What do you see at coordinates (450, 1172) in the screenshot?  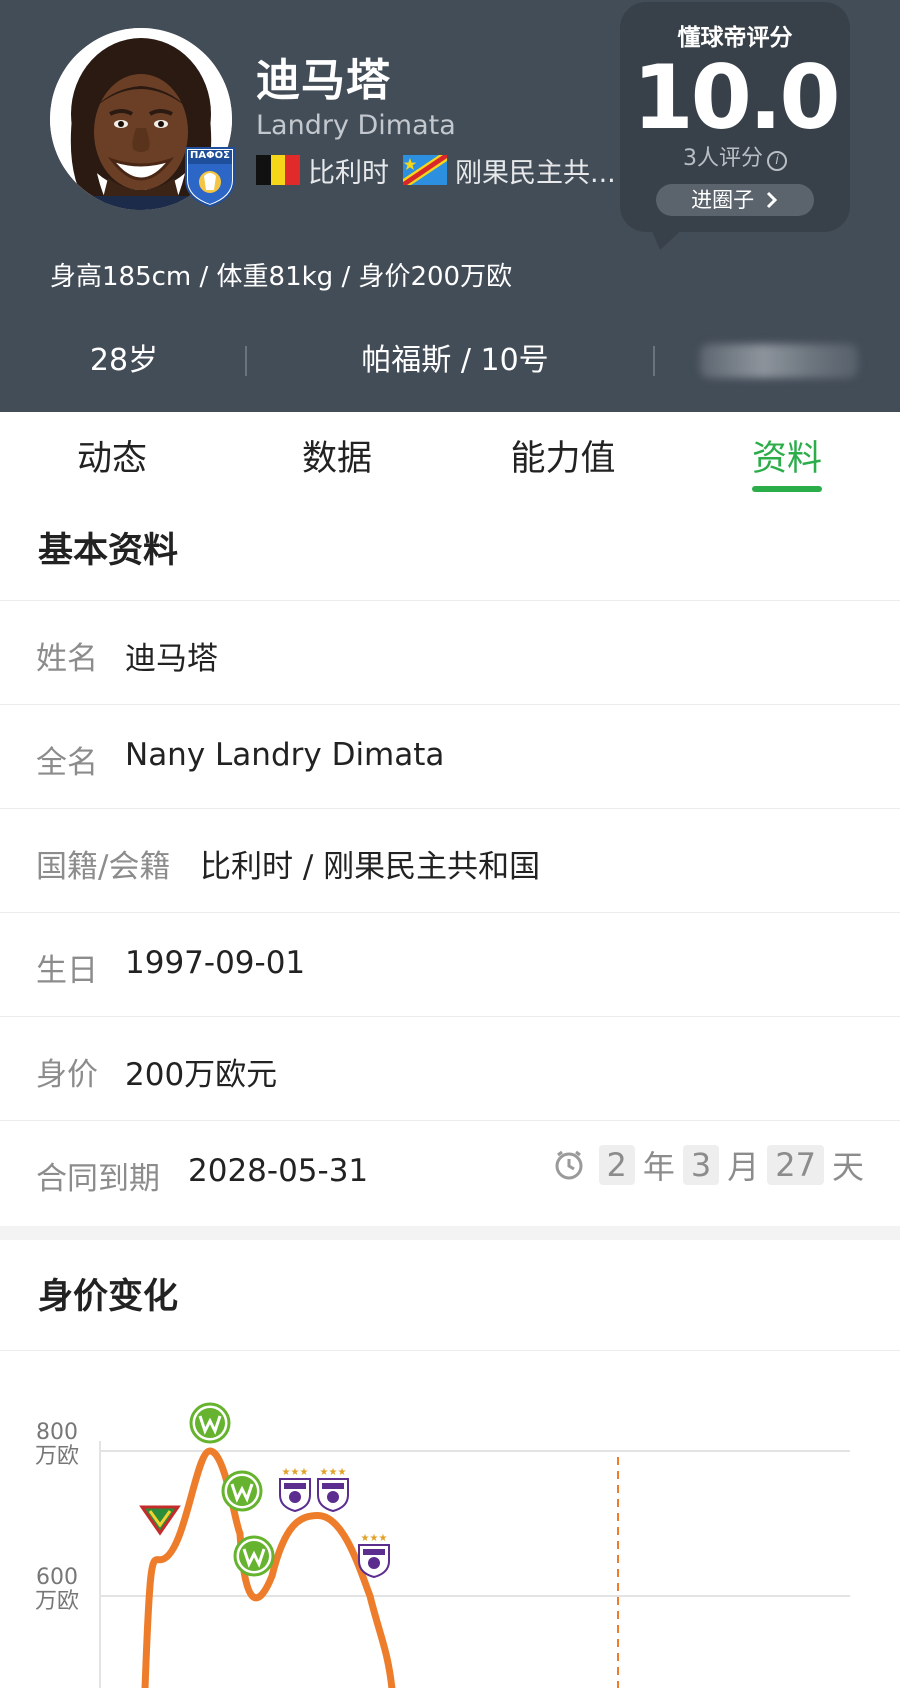 I see `info-row-contract: 合同到期 2028-05-31 2 年 3 月 27 天` at bounding box center [450, 1172].